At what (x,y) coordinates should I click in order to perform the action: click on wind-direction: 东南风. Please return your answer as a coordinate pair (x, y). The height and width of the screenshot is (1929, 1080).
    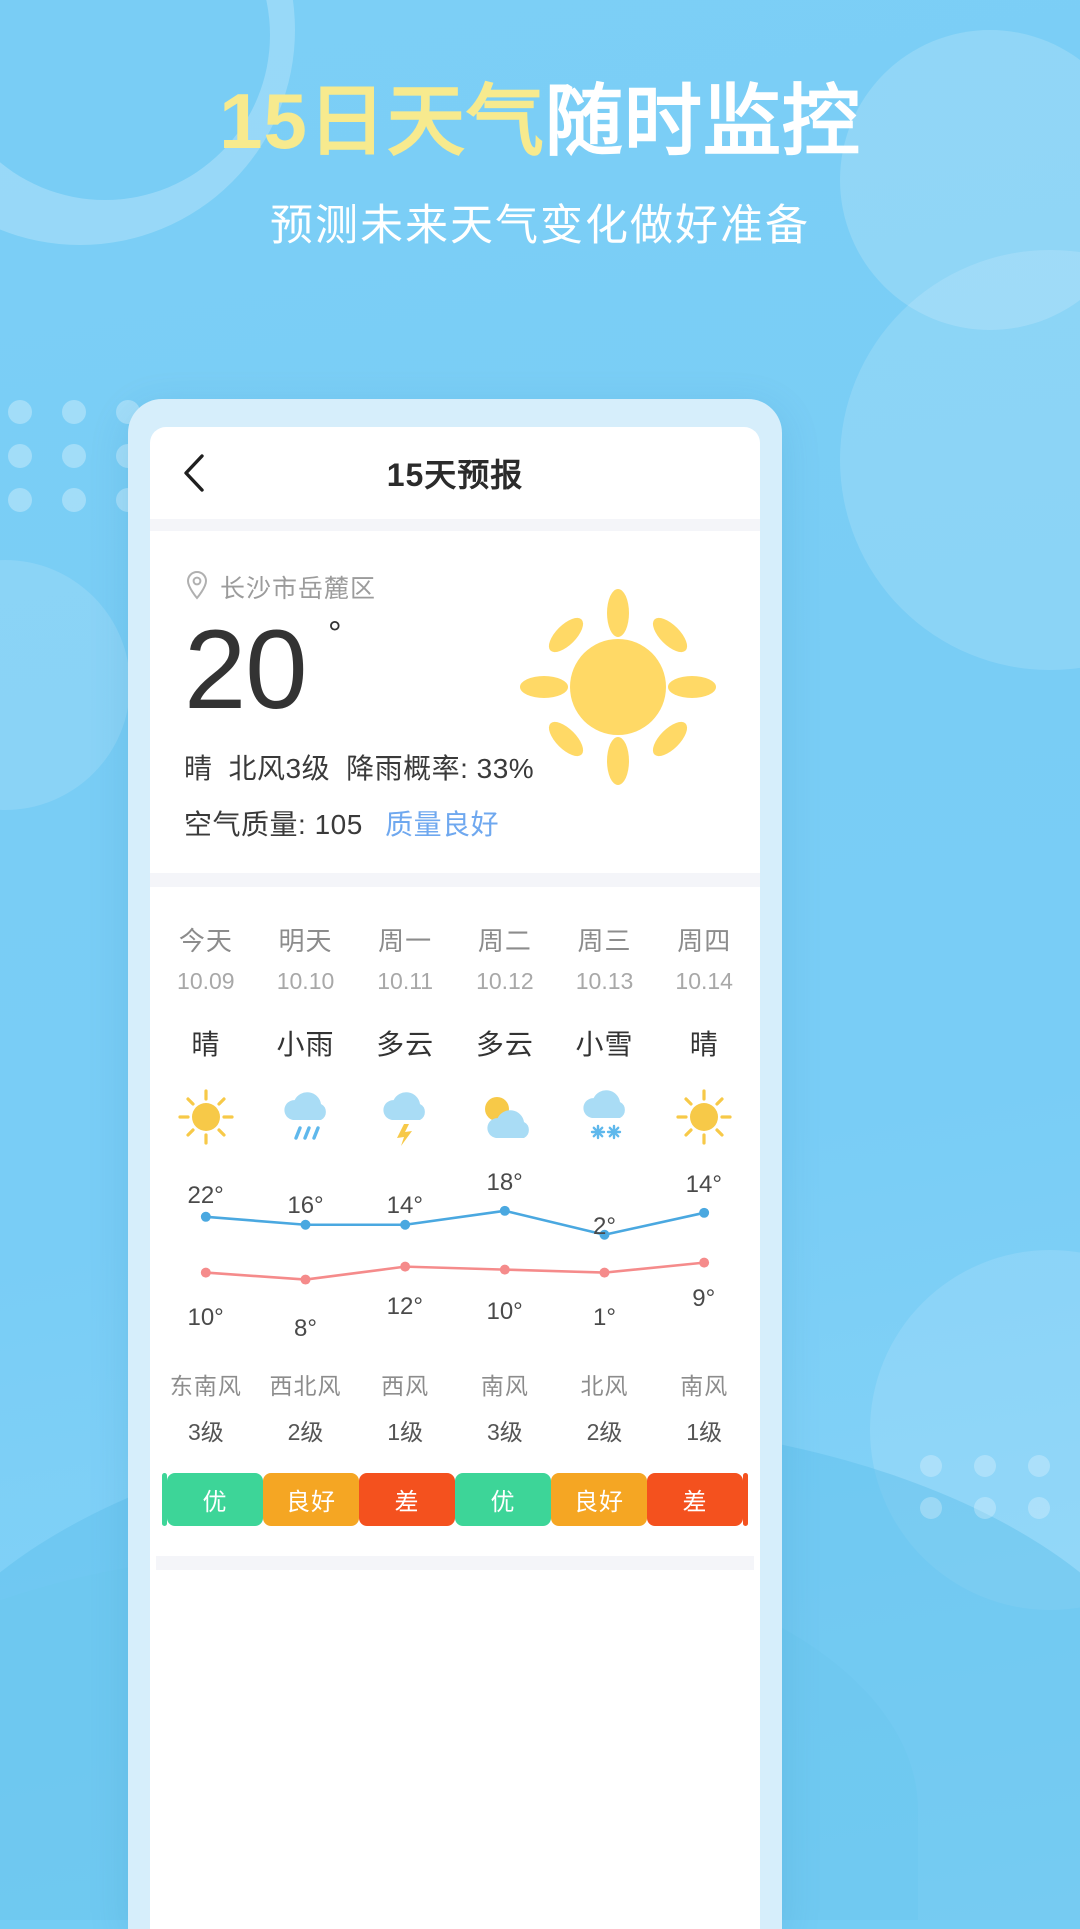
    Looking at the image, I should click on (205, 1385).